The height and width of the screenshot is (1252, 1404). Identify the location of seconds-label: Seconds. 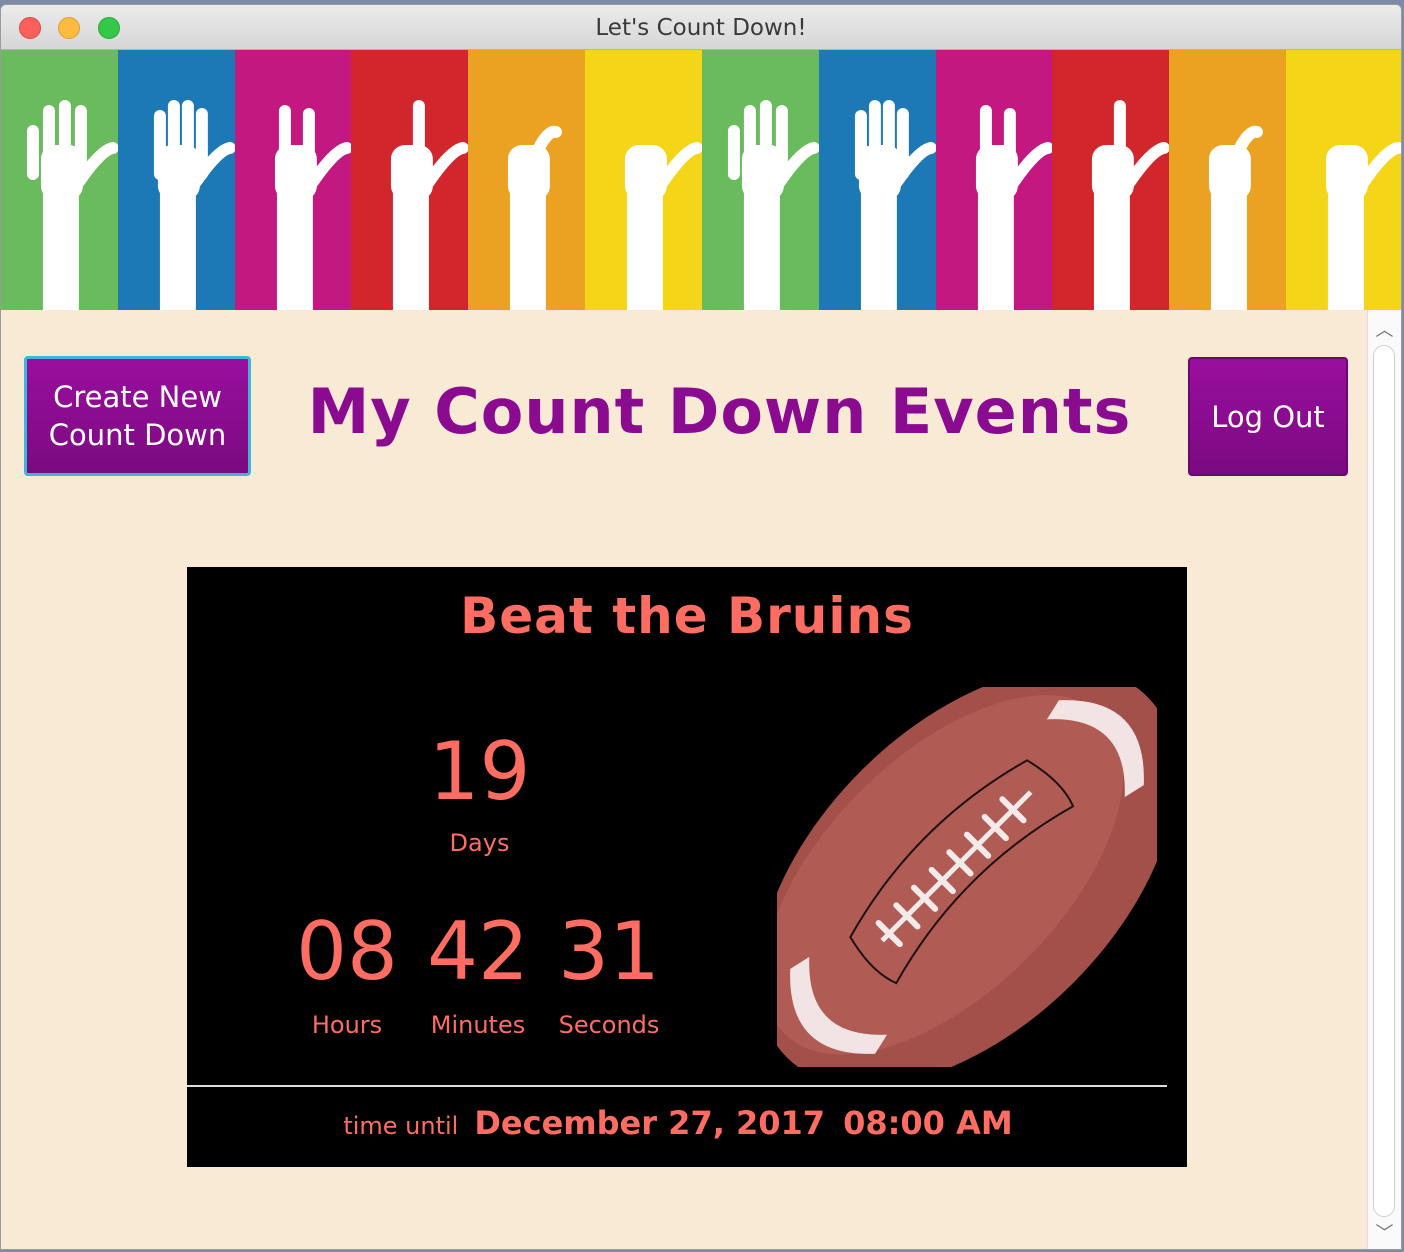
(609, 1025).